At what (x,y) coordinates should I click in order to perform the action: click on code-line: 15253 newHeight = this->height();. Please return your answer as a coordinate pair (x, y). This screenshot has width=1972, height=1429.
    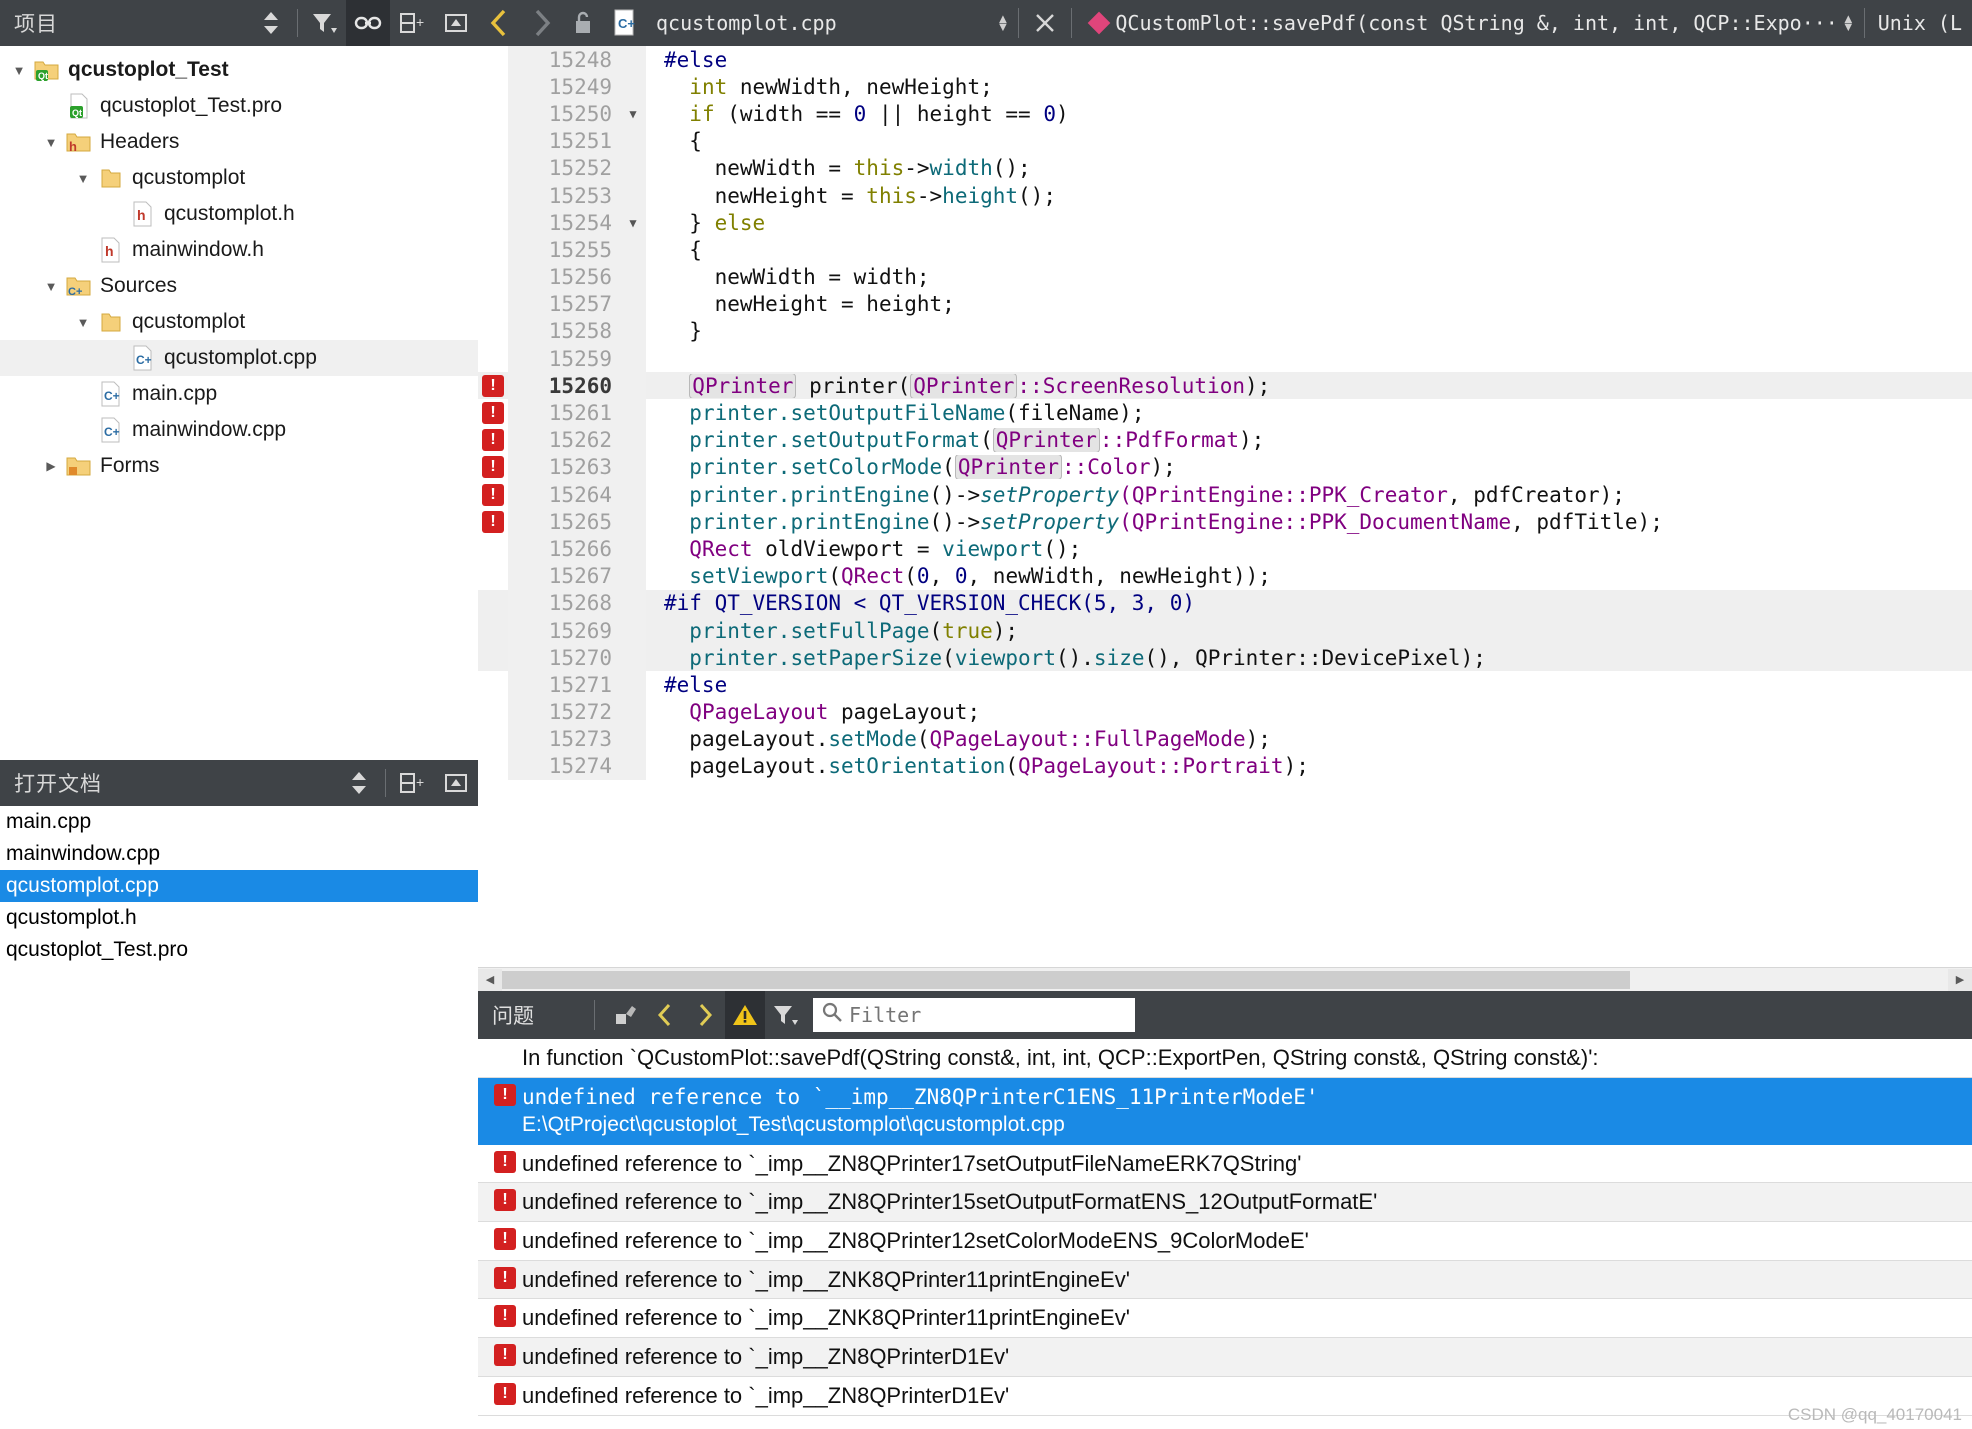
    Looking at the image, I should click on (1225, 195).